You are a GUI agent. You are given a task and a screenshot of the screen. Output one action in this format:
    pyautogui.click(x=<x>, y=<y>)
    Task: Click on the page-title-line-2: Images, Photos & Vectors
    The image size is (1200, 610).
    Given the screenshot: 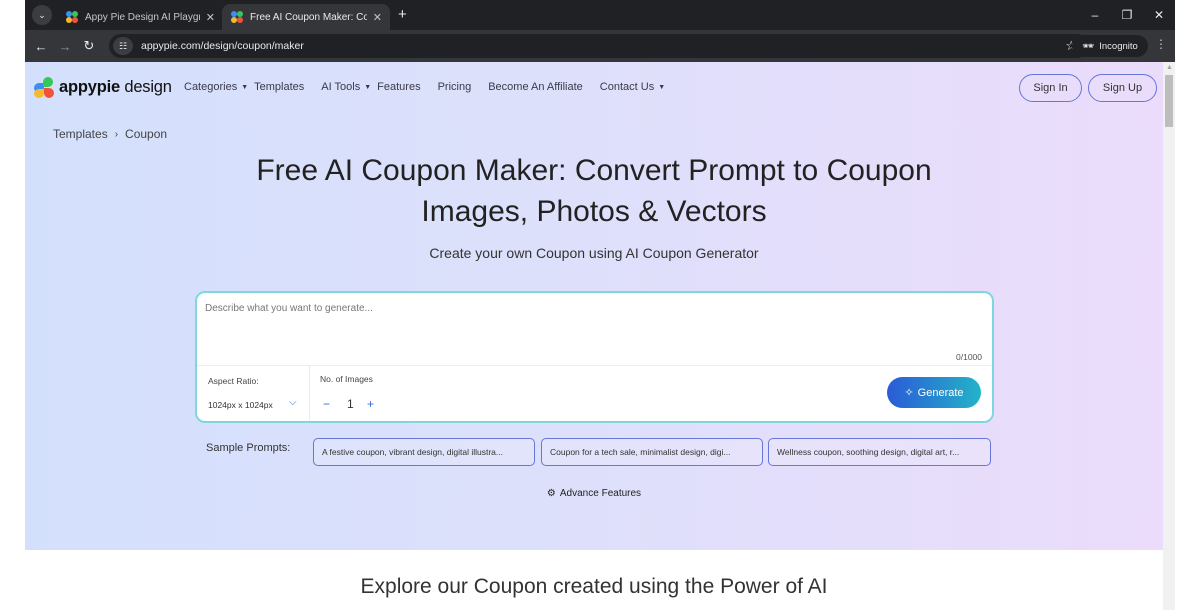 What is the action you would take?
    pyautogui.click(x=594, y=211)
    